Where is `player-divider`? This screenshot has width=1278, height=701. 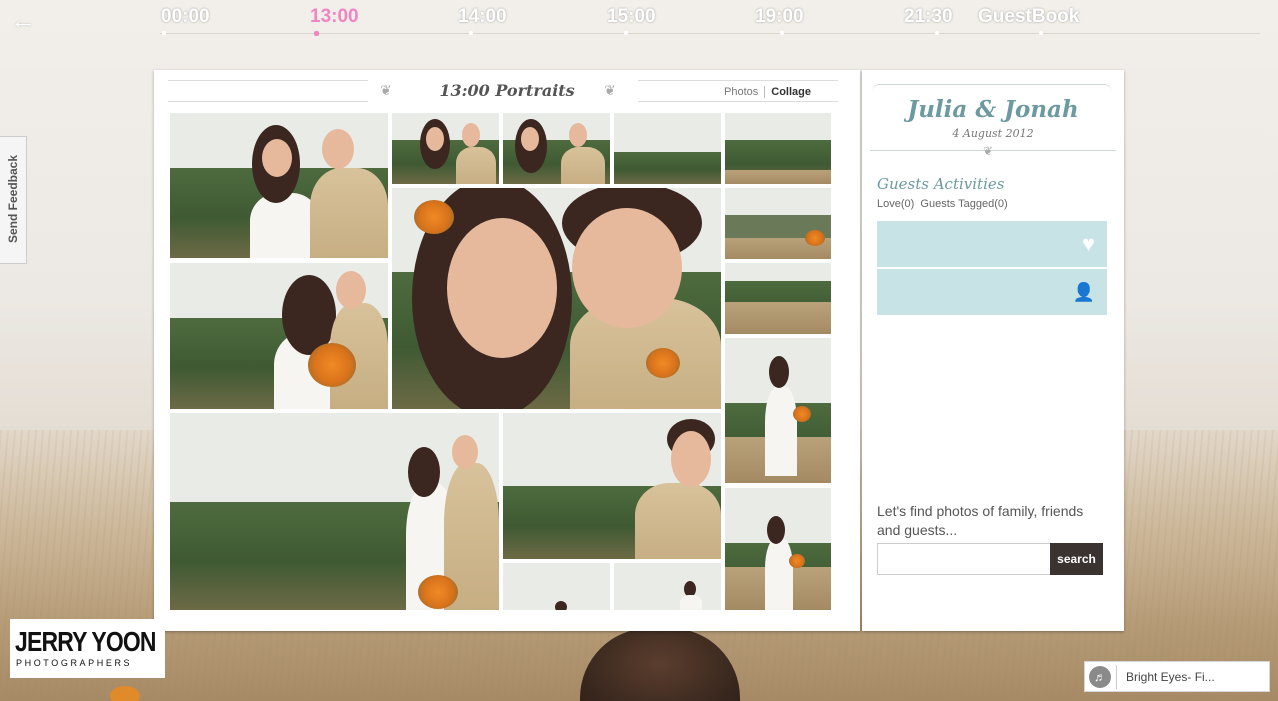
player-divider is located at coordinates (1116, 677).